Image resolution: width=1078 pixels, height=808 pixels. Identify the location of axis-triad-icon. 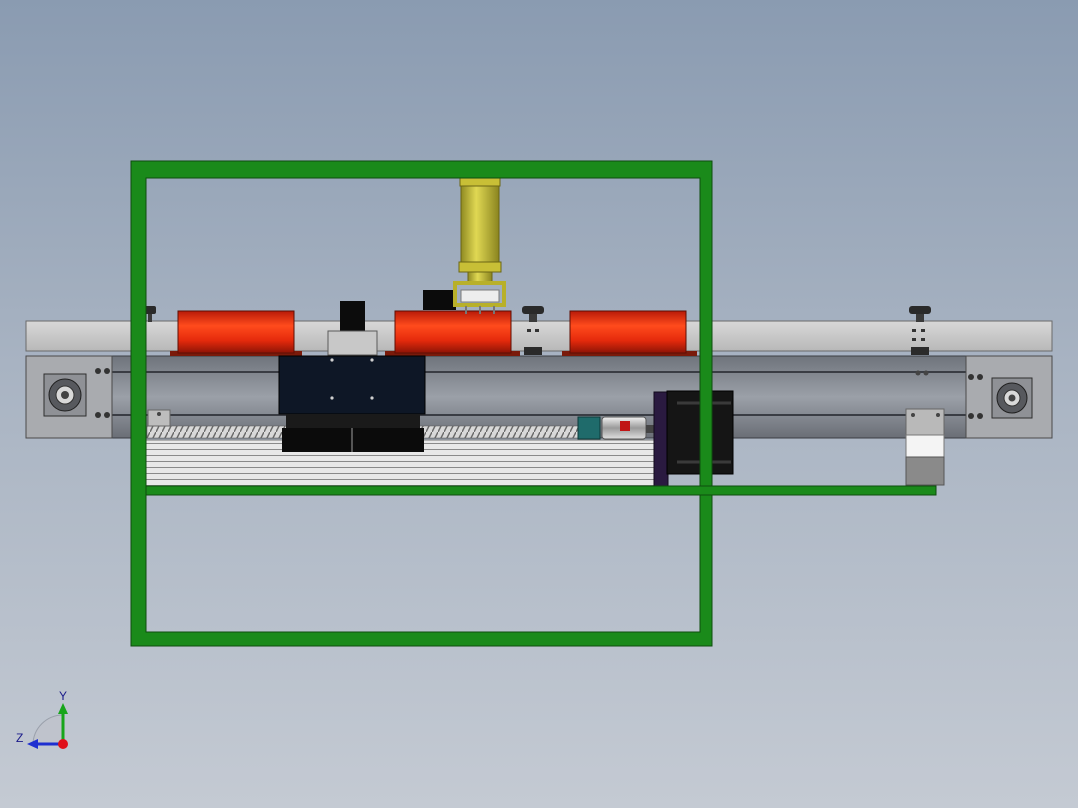
(47, 726).